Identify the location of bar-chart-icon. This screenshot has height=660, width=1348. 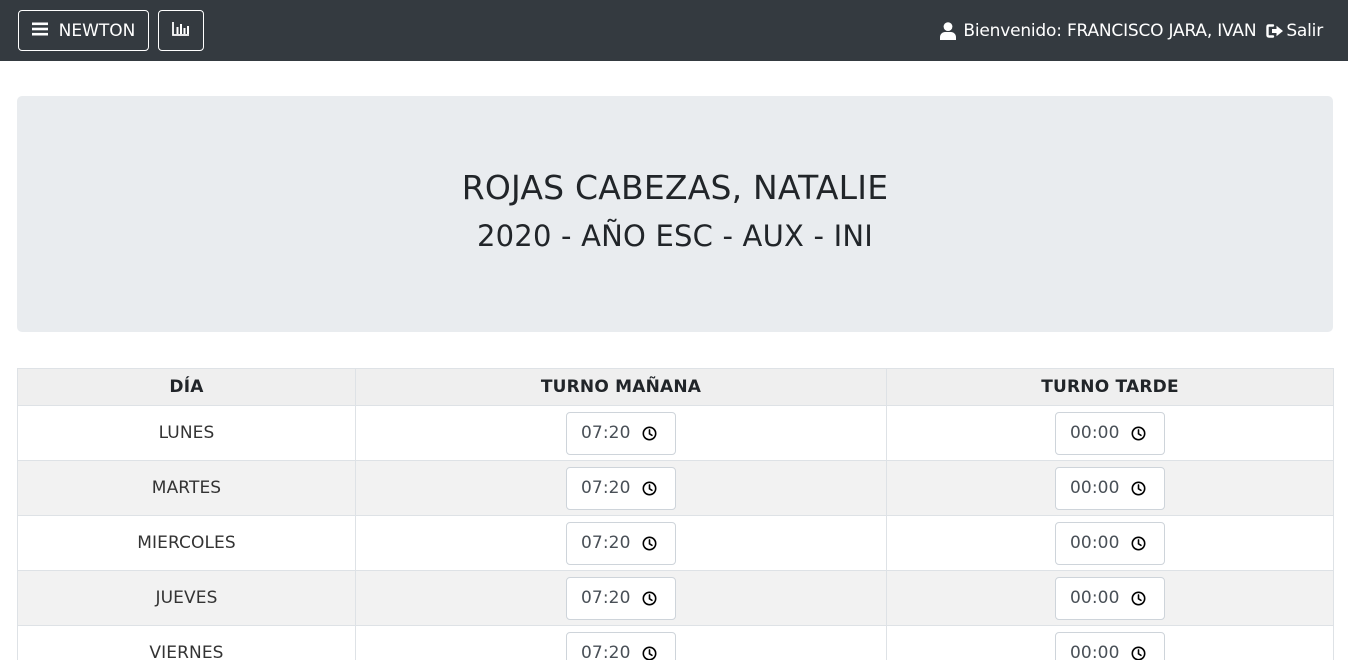
(181, 31).